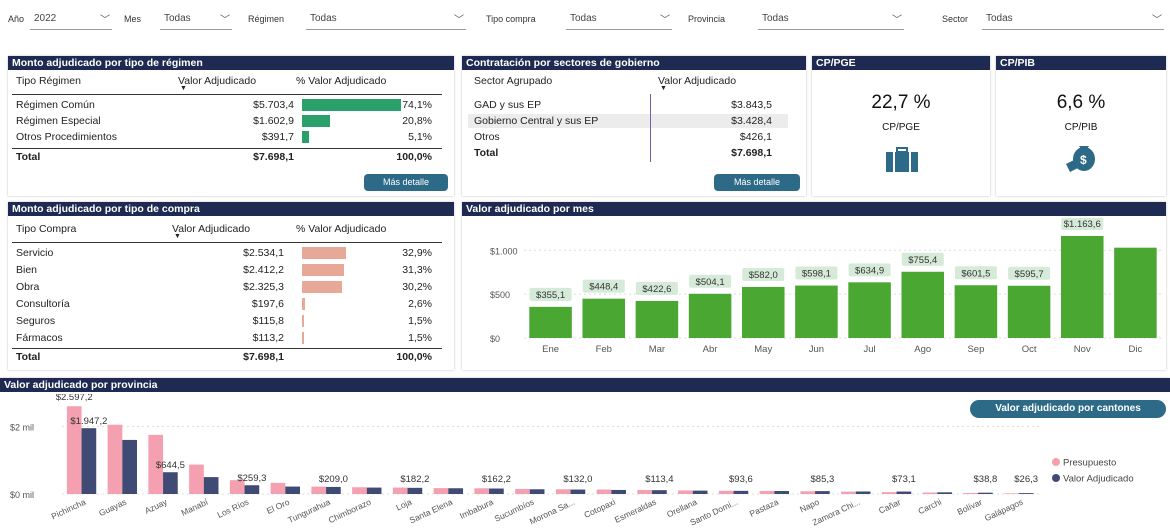  What do you see at coordinates (1029, 274) in the screenshot?
I see `data-label: $595,7` at bounding box center [1029, 274].